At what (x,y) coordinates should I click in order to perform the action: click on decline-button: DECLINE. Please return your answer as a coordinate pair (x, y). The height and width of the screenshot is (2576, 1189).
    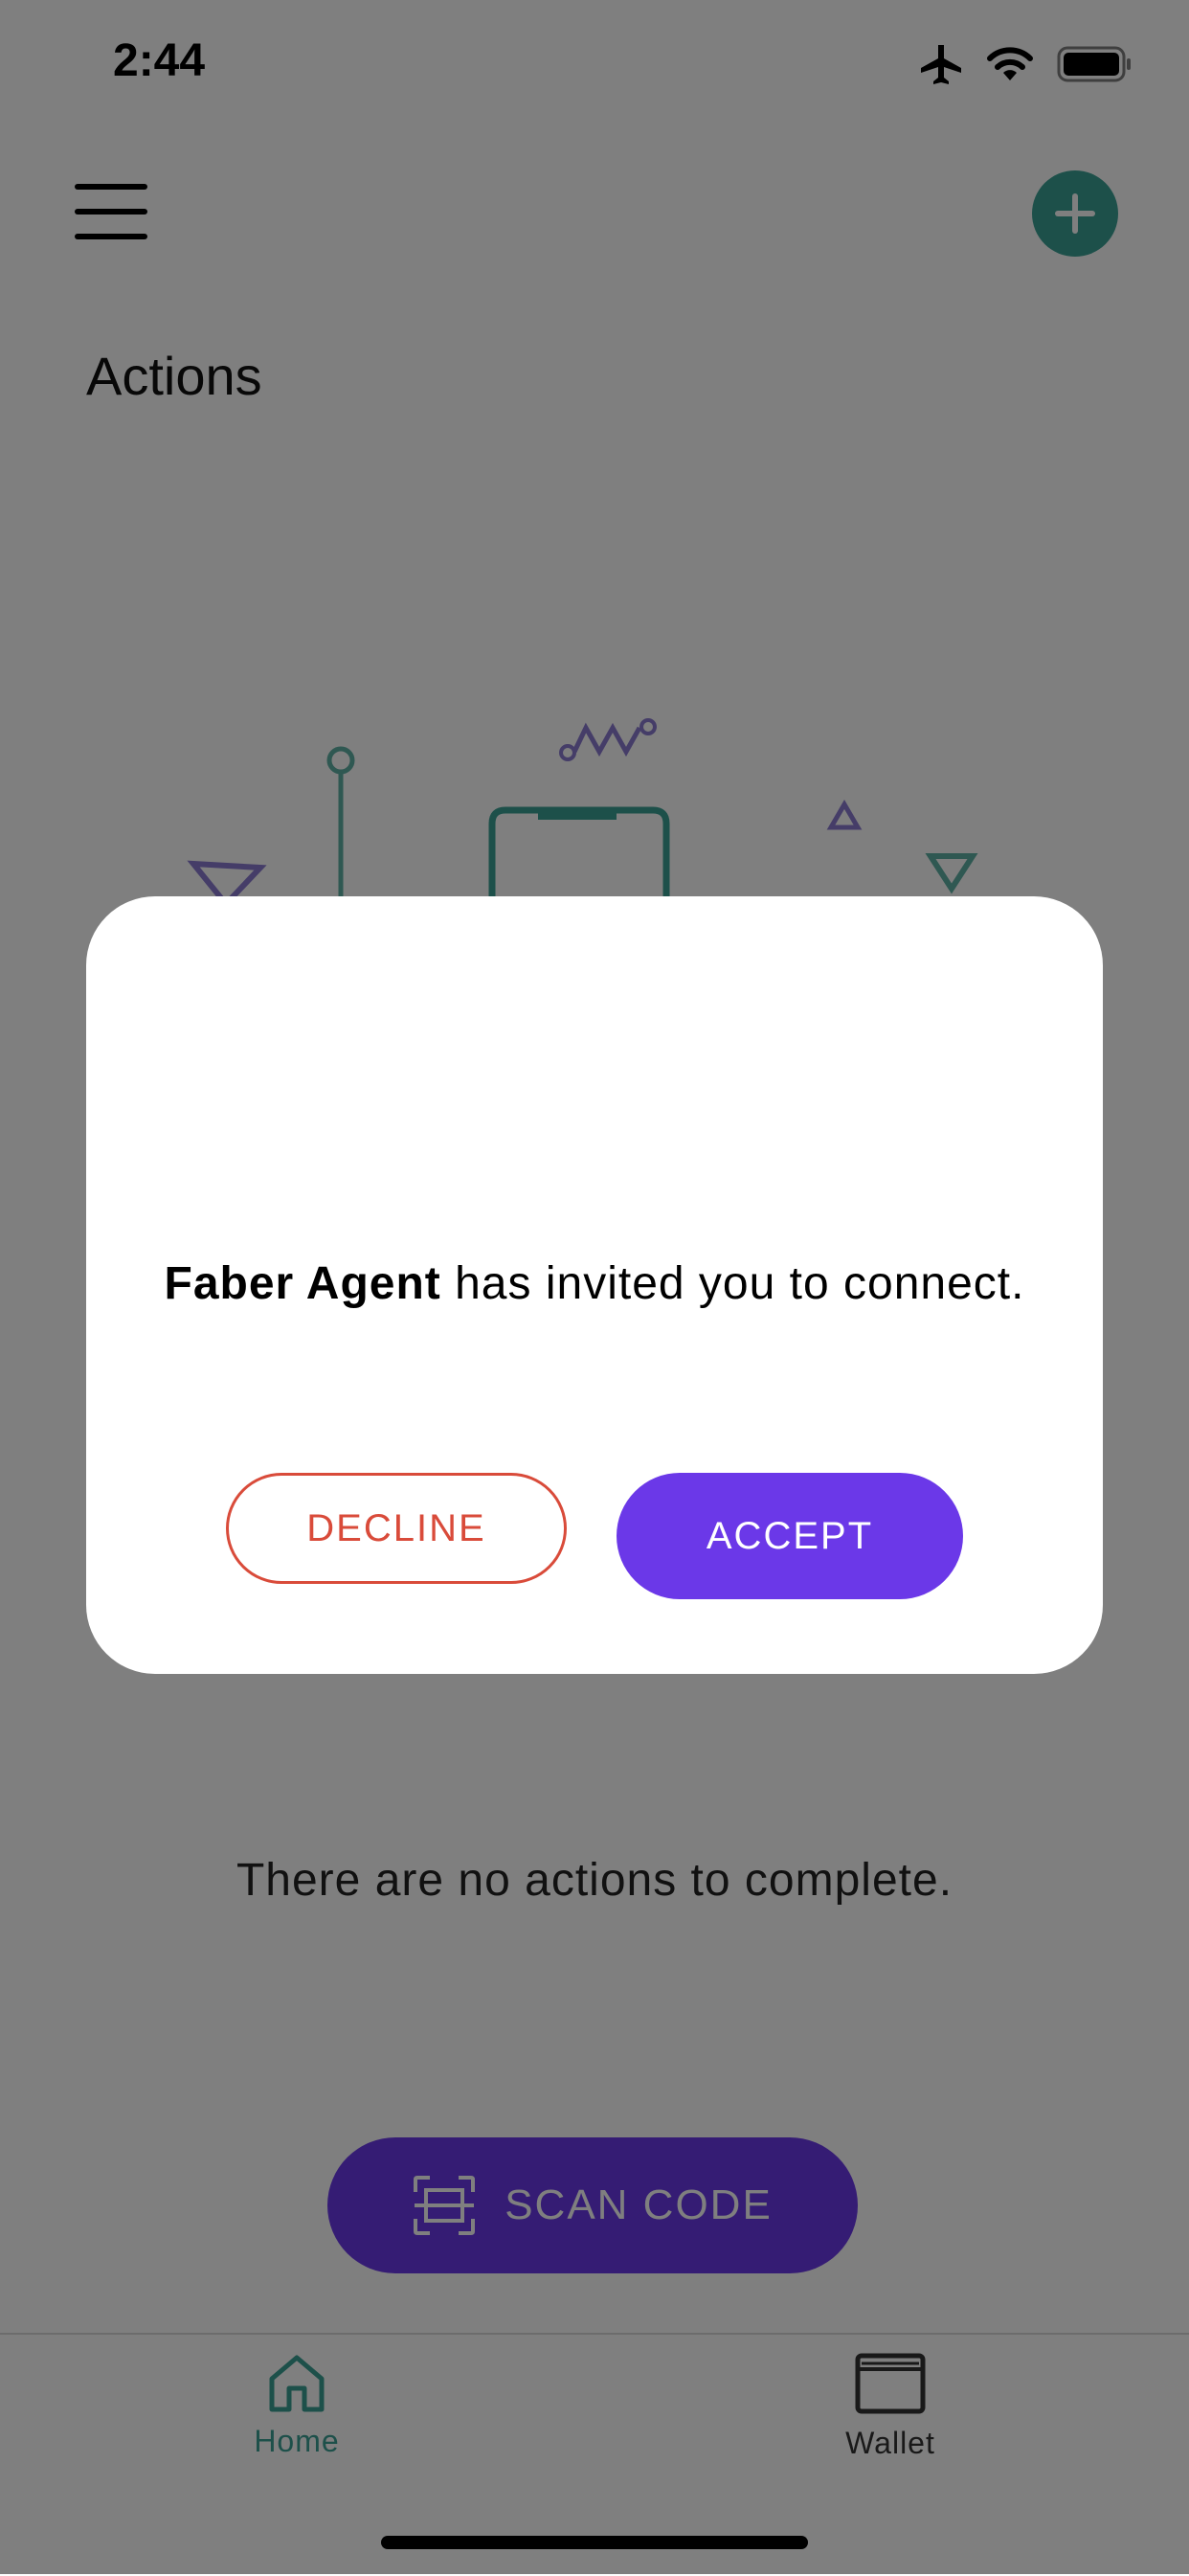
    Looking at the image, I should click on (396, 1528).